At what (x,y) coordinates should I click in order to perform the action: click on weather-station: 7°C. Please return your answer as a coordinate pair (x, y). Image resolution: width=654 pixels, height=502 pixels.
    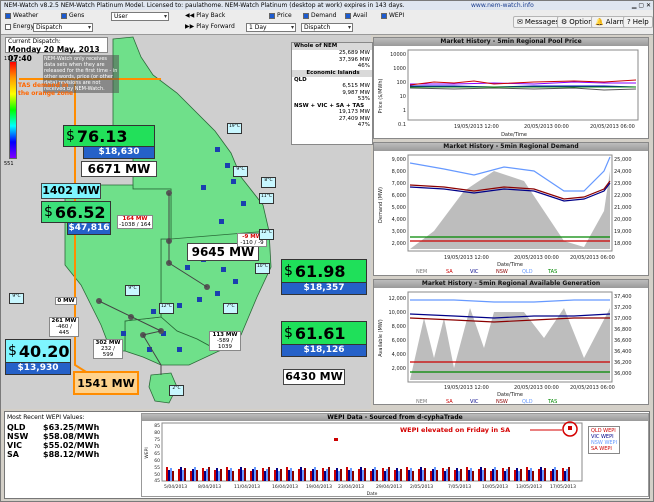
    Looking at the image, I should click on (230, 308).